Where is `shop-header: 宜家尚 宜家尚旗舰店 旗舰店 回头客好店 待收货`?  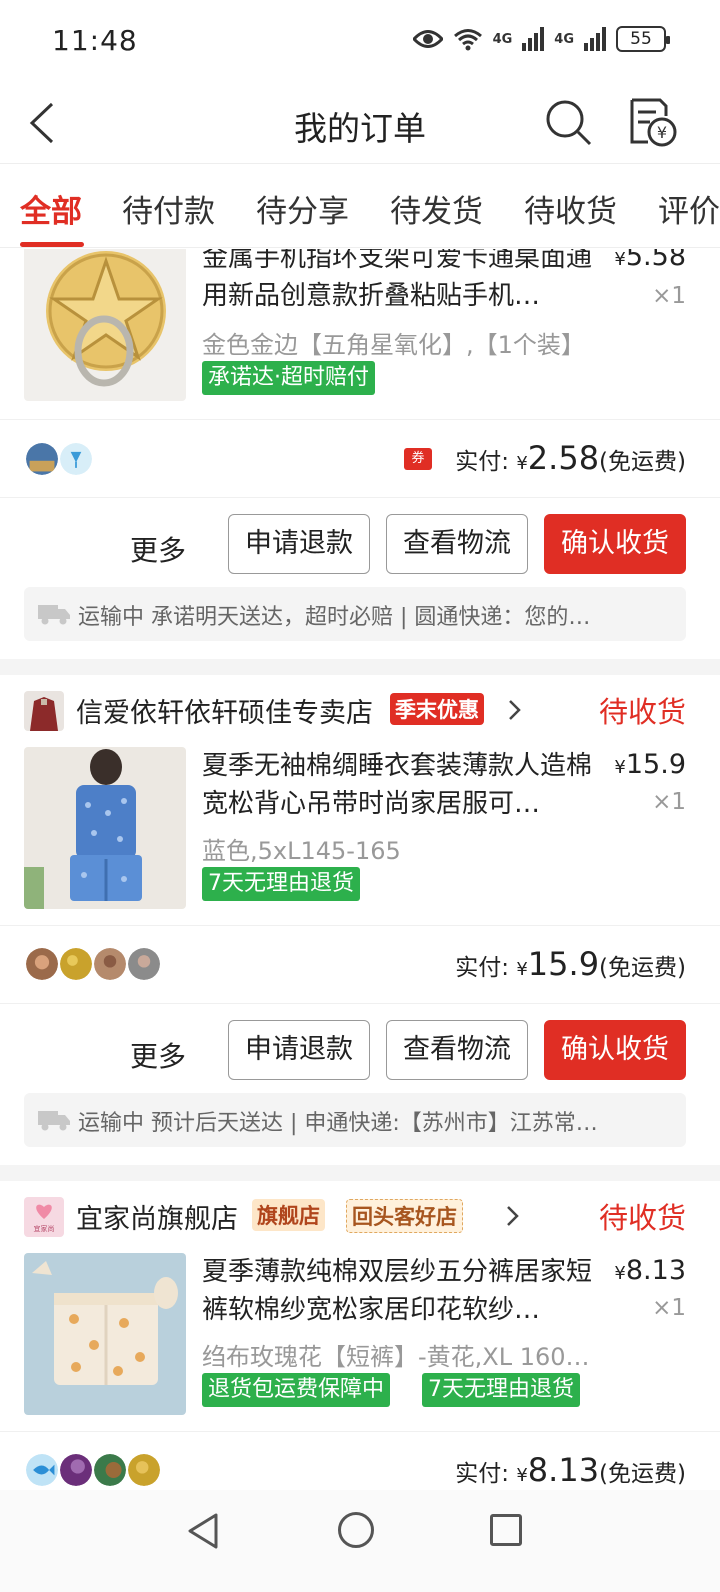
shop-header: 宜家尚 宜家尚旗舰店 旗舰店 回头客好店 待收货 is located at coordinates (360, 1218).